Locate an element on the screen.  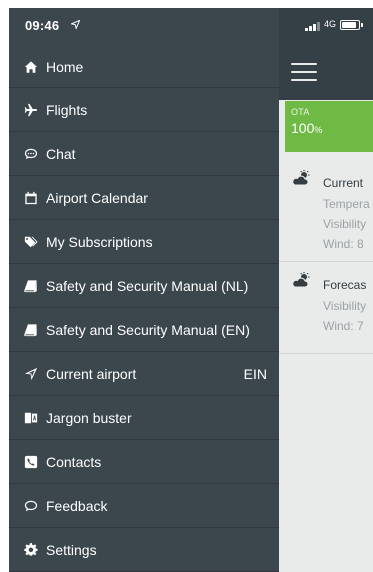
menu-item-label: Safety and Security Manual (NL) is located at coordinates (147, 285).